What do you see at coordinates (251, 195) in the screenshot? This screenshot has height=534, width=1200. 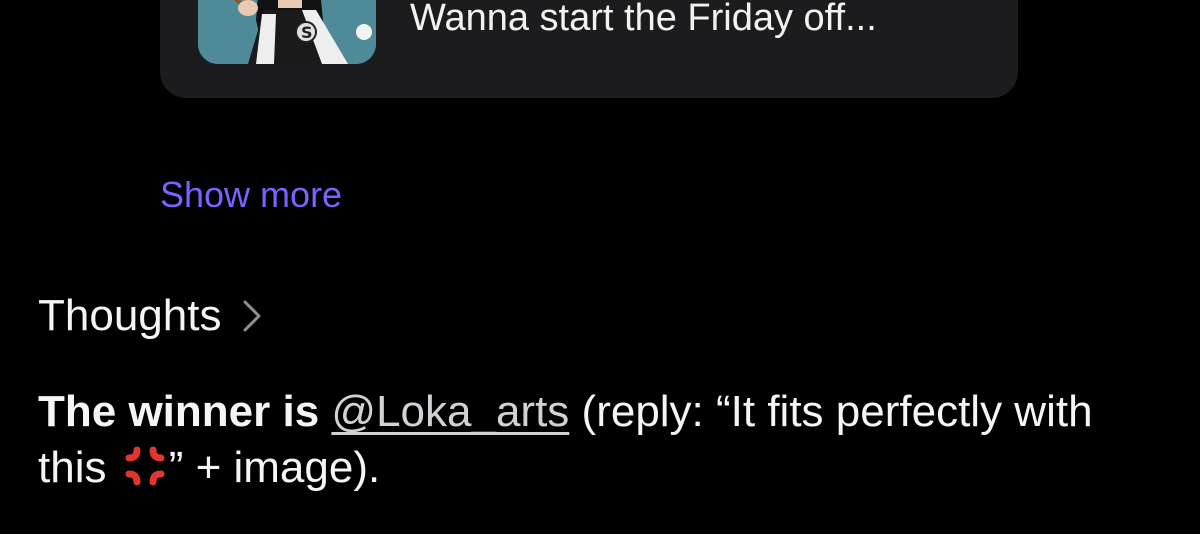 I see `show-more-link: Show more` at bounding box center [251, 195].